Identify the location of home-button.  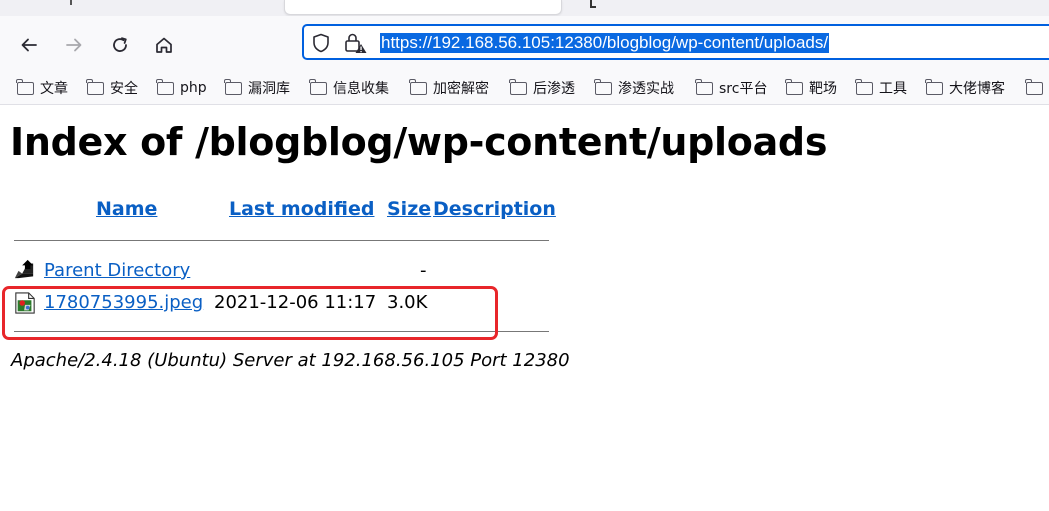
(164, 45).